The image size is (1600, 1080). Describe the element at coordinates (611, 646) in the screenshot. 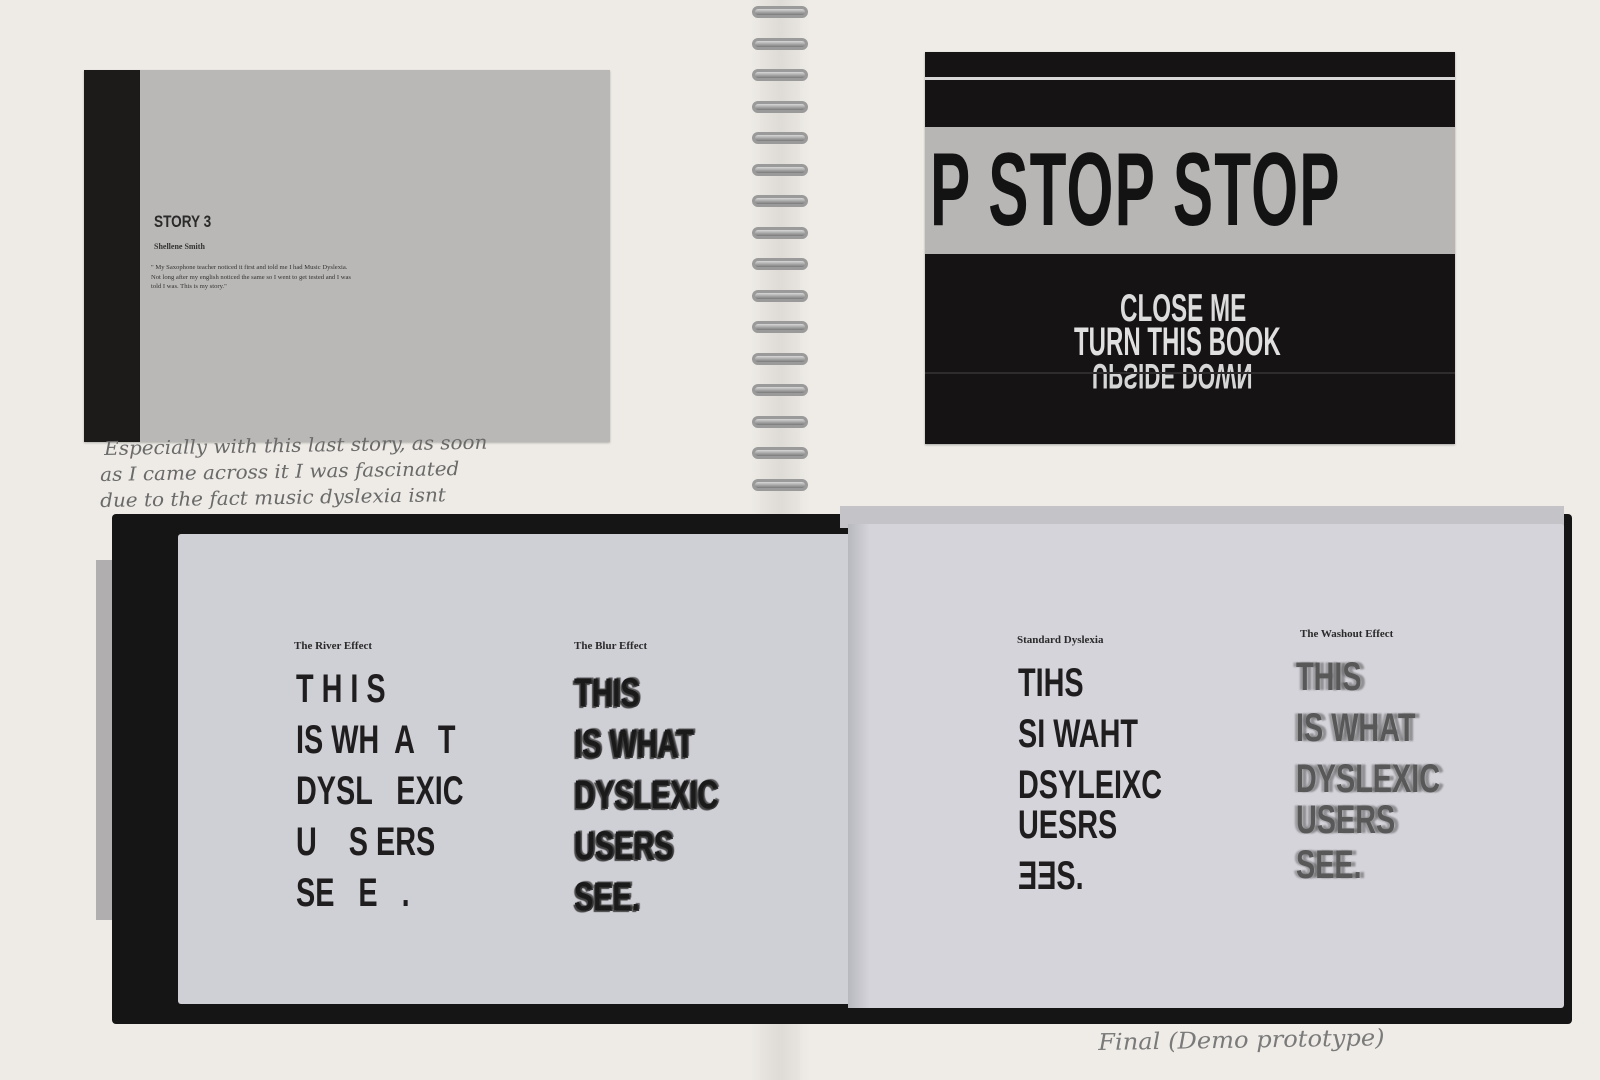

I see `blur-effect-label: The Blur Effect` at that location.